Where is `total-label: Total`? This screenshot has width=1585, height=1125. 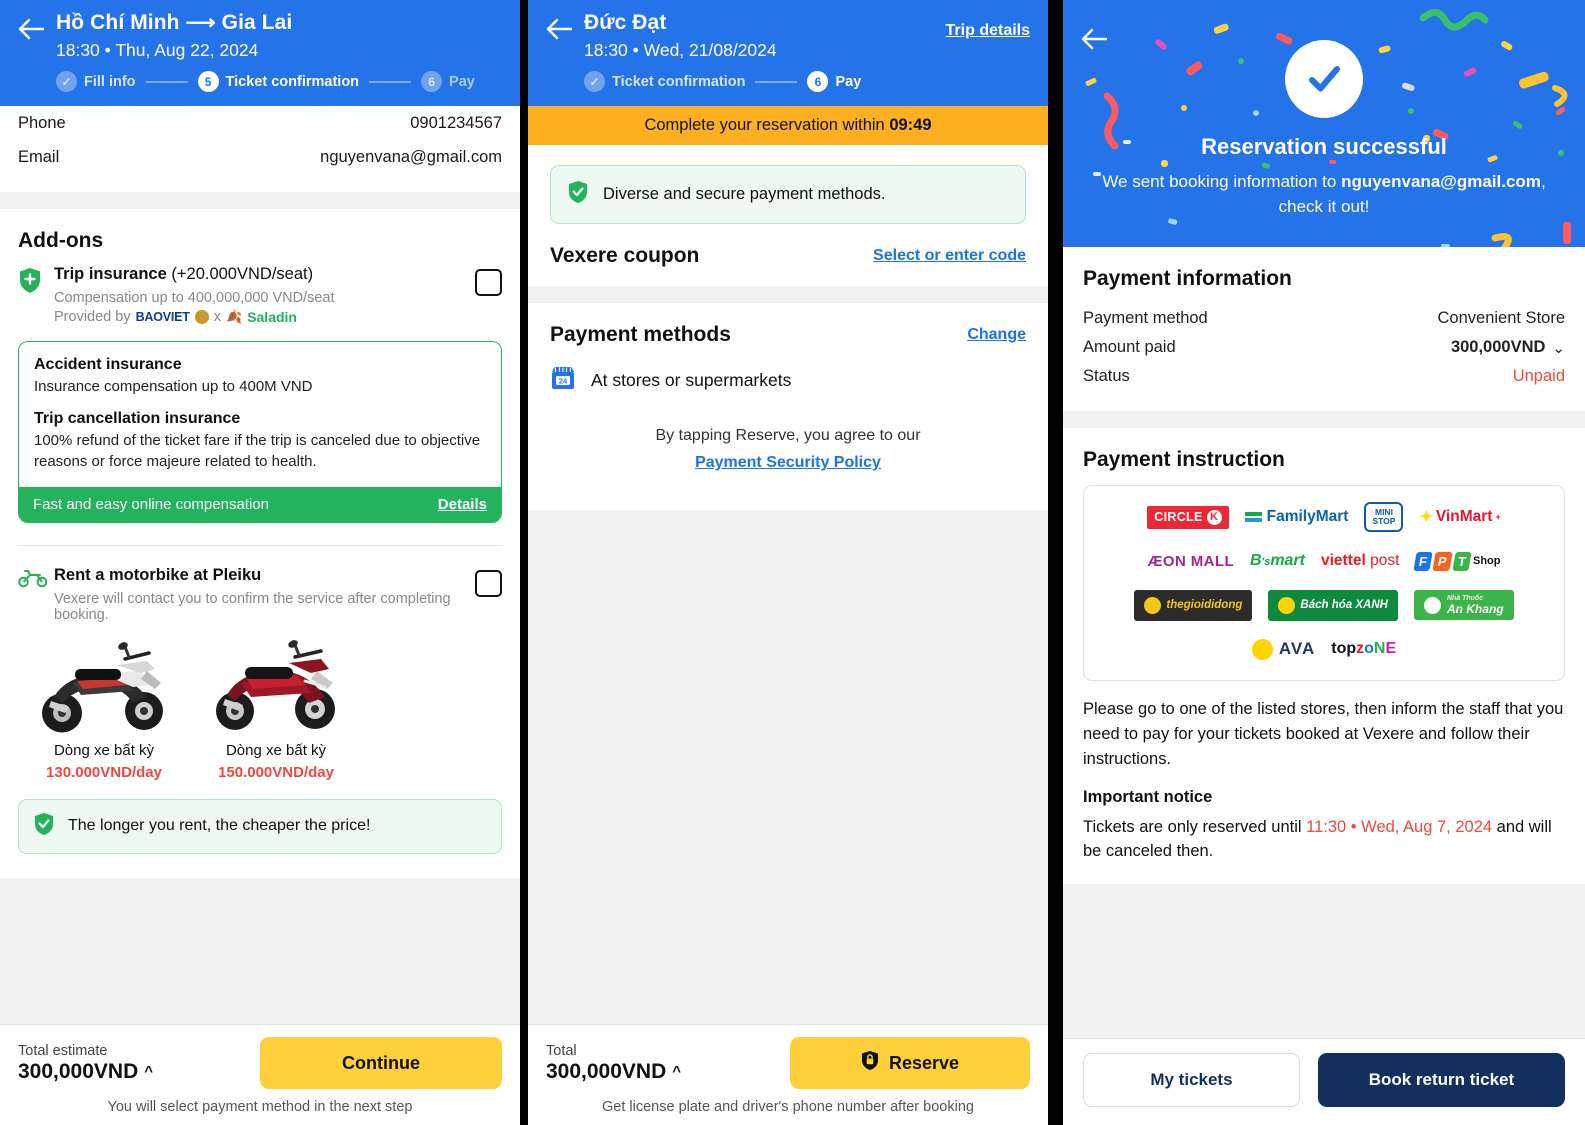 total-label: Total is located at coordinates (561, 1050).